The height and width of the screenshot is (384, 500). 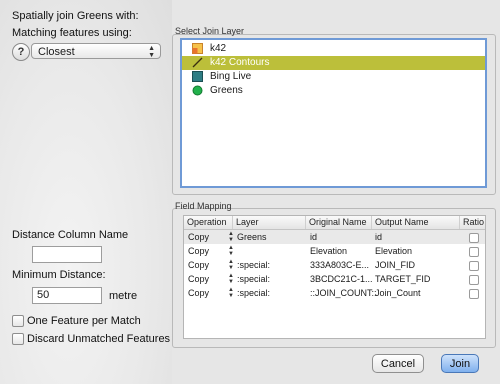 I want to click on min-distance-input: 50, so click(x=67, y=295).